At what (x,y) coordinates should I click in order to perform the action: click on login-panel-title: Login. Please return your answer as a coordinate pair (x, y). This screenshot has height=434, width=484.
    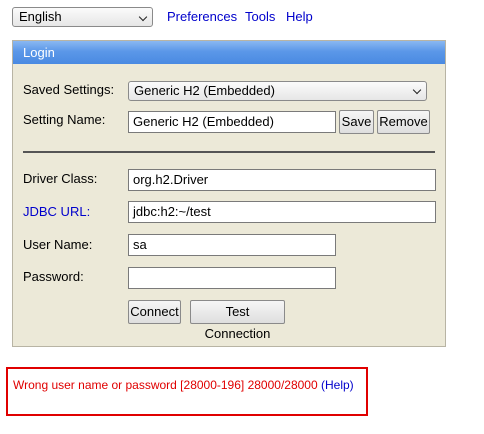
    Looking at the image, I should click on (229, 52).